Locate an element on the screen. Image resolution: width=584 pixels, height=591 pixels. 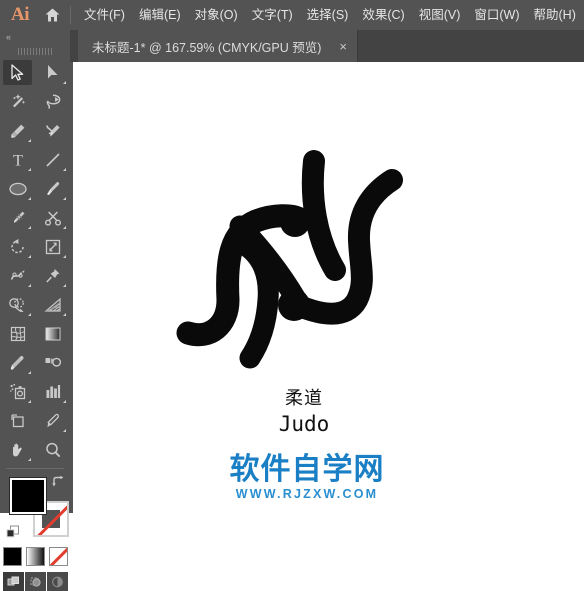
document-tab-title: 未标题-1* @ 167.59% (CMYK/GPU 预览) is located at coordinates (207, 47).